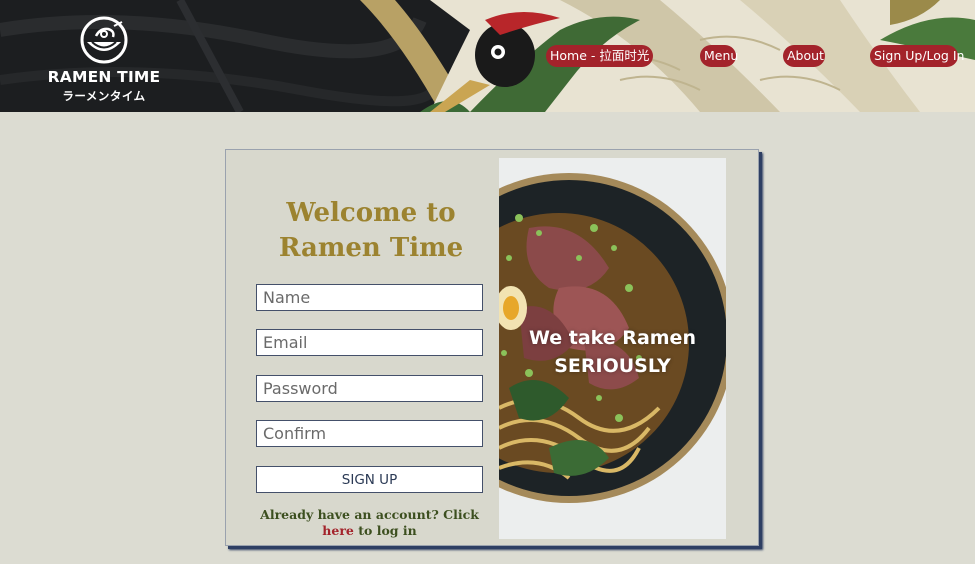 The image size is (975, 564). I want to click on nav-about-button: About, so click(804, 56).